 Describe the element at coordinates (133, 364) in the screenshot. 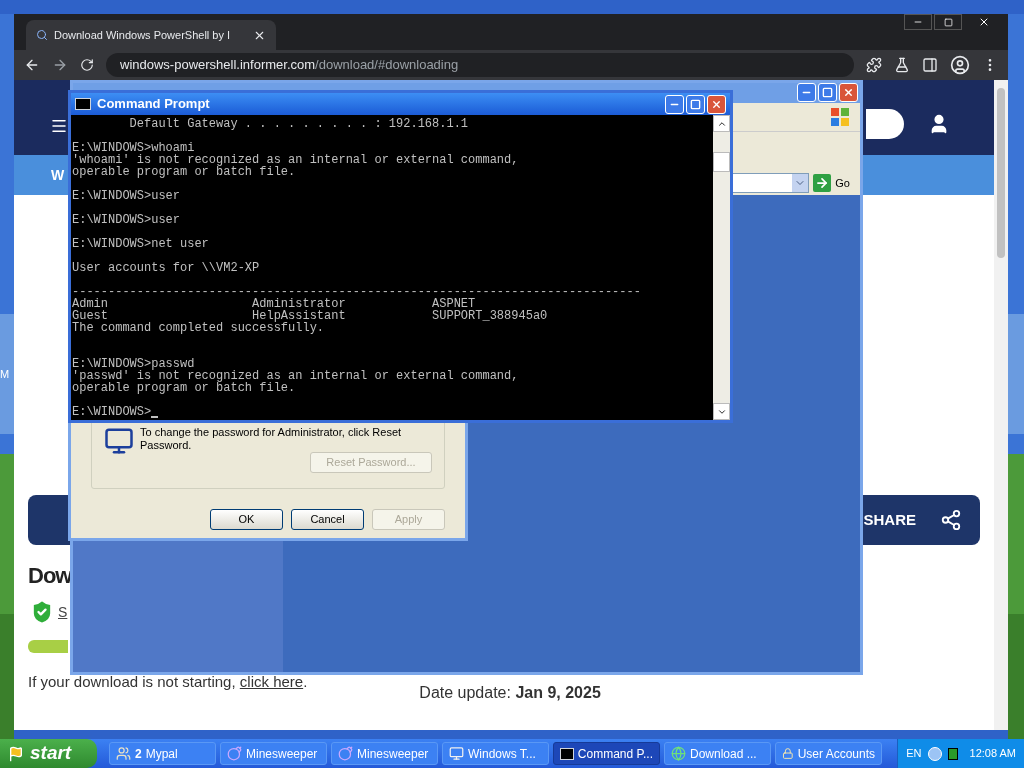

I see `console-line: E:\WINDOWS>passwd` at that location.